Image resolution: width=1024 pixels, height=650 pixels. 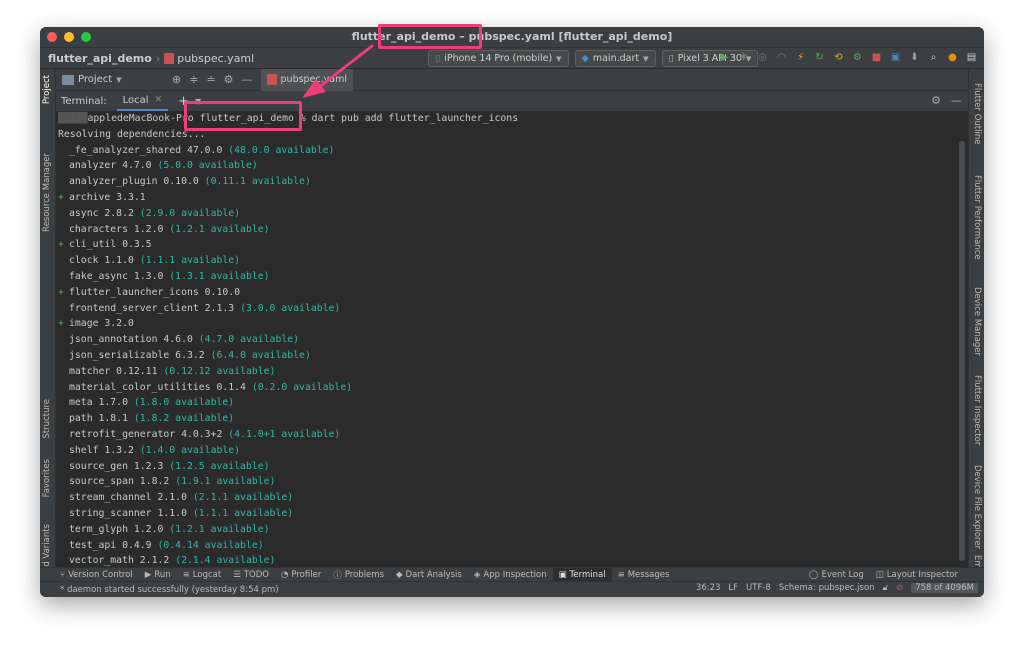 I want to click on caret-position: 36:23, so click(x=708, y=588).